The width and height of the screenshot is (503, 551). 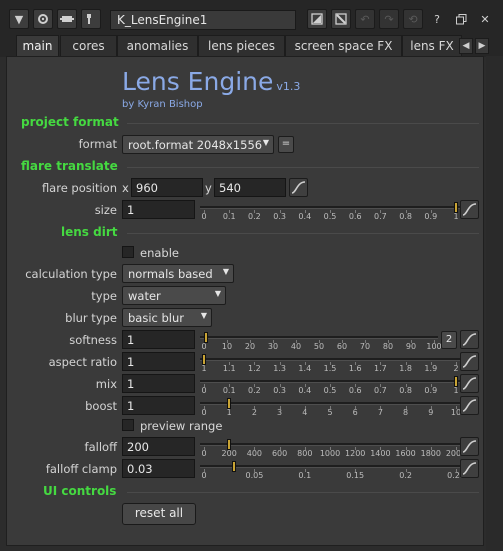 What do you see at coordinates (254, 453) in the screenshot?
I see `slider-tick-label: 400` at bounding box center [254, 453].